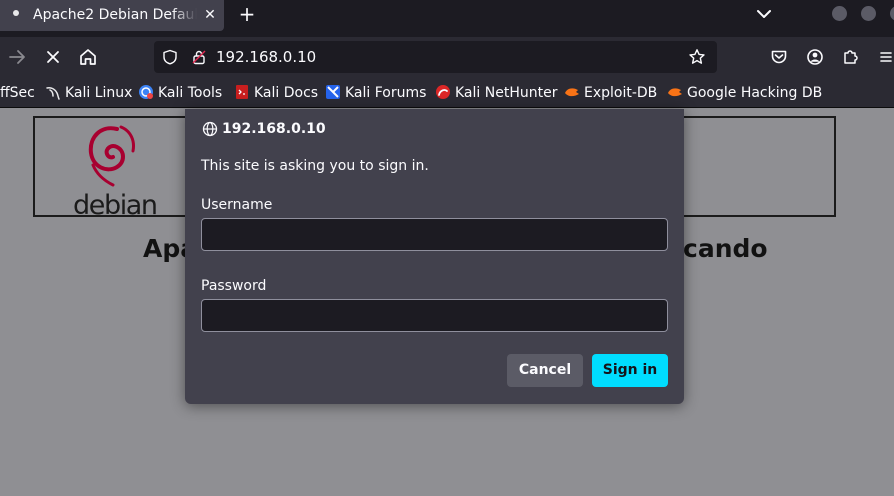 The width and height of the screenshot is (894, 496). I want to click on bookmark-label: Kali Linux, so click(99, 93).